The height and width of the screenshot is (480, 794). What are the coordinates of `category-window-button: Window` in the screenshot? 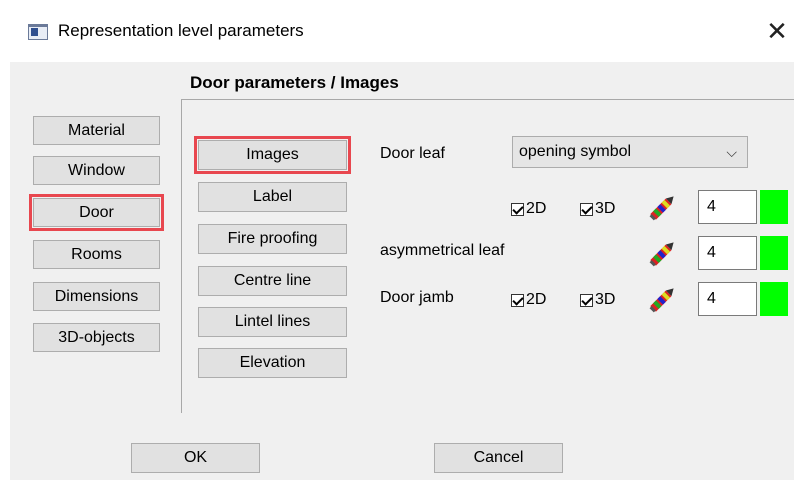 It's located at (96, 170).